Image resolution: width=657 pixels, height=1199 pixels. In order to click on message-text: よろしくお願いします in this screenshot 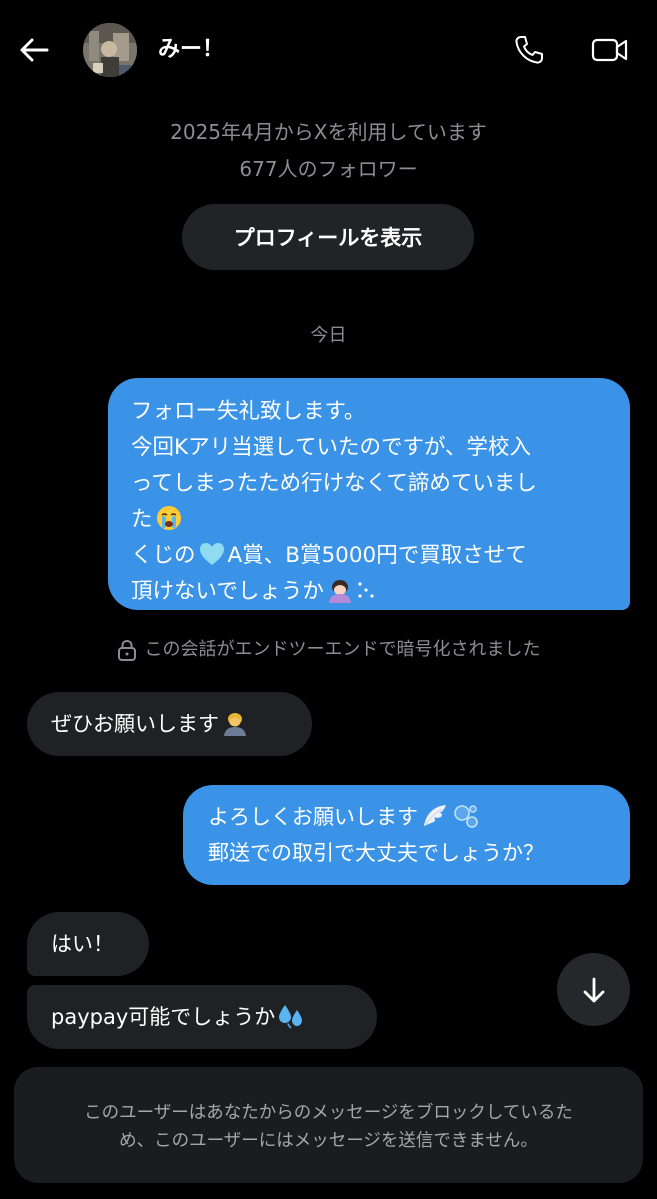, I will do `click(313, 817)`.